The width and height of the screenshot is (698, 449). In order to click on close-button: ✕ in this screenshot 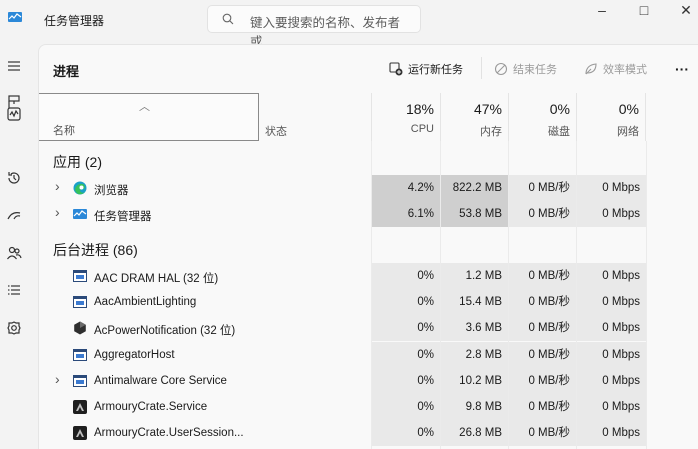, I will do `click(682, 14)`.